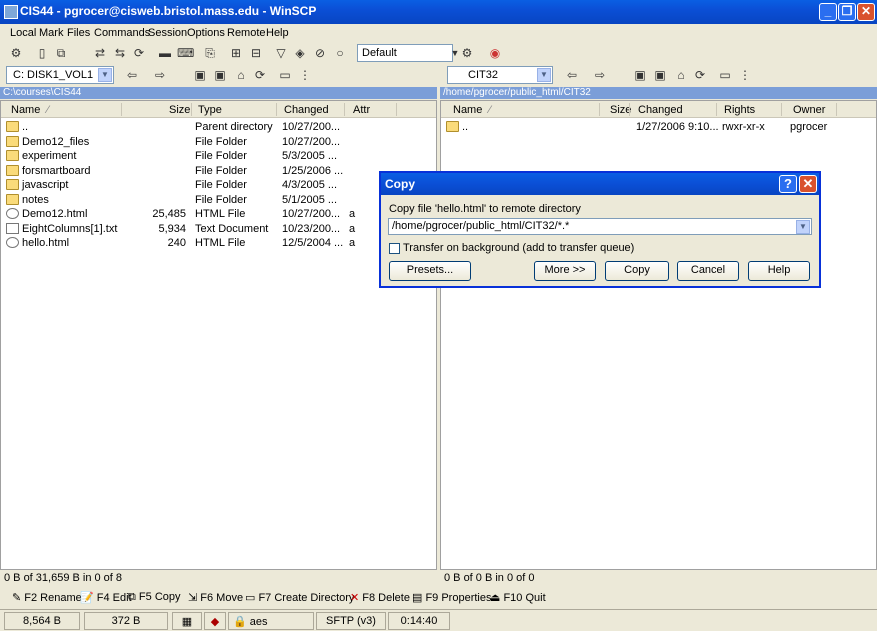 The image size is (877, 631). Describe the element at coordinates (483, 75) in the screenshot. I see `right-drive-value: CIT32` at that location.